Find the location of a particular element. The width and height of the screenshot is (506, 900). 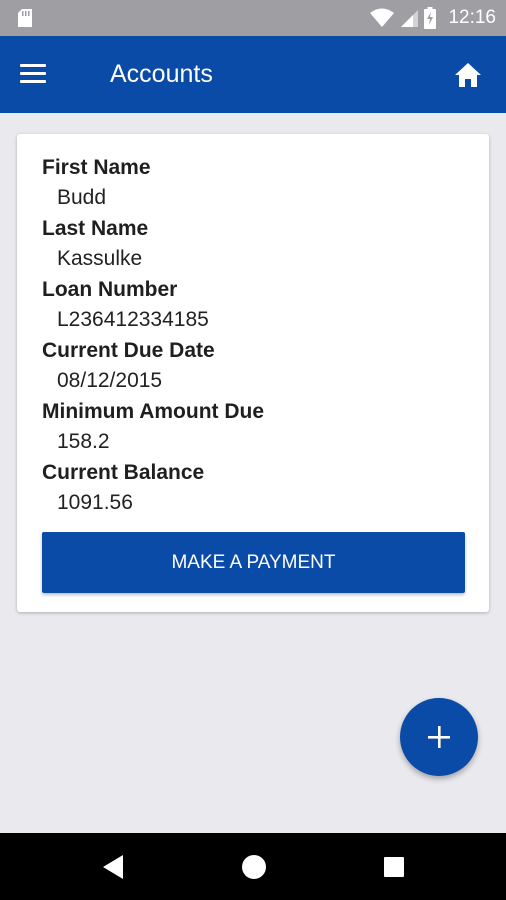

battery-charging-icon is located at coordinates (430, 18).